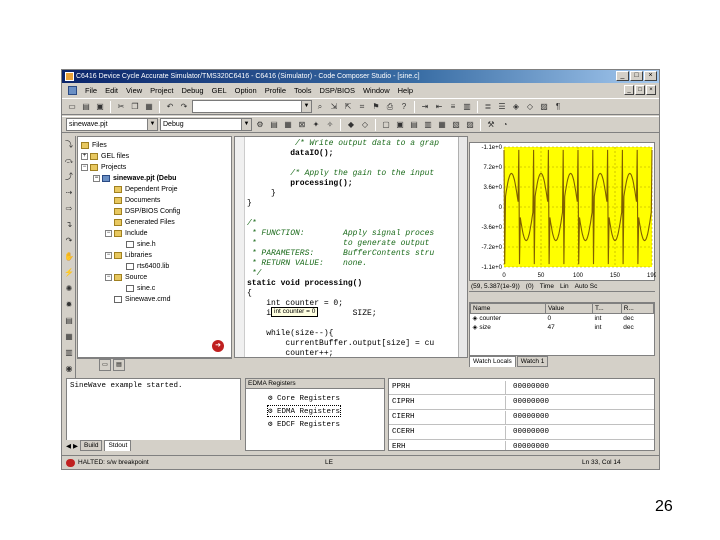 The image size is (720, 540). I want to click on register-row: ERH 00000000, so click(521, 445).